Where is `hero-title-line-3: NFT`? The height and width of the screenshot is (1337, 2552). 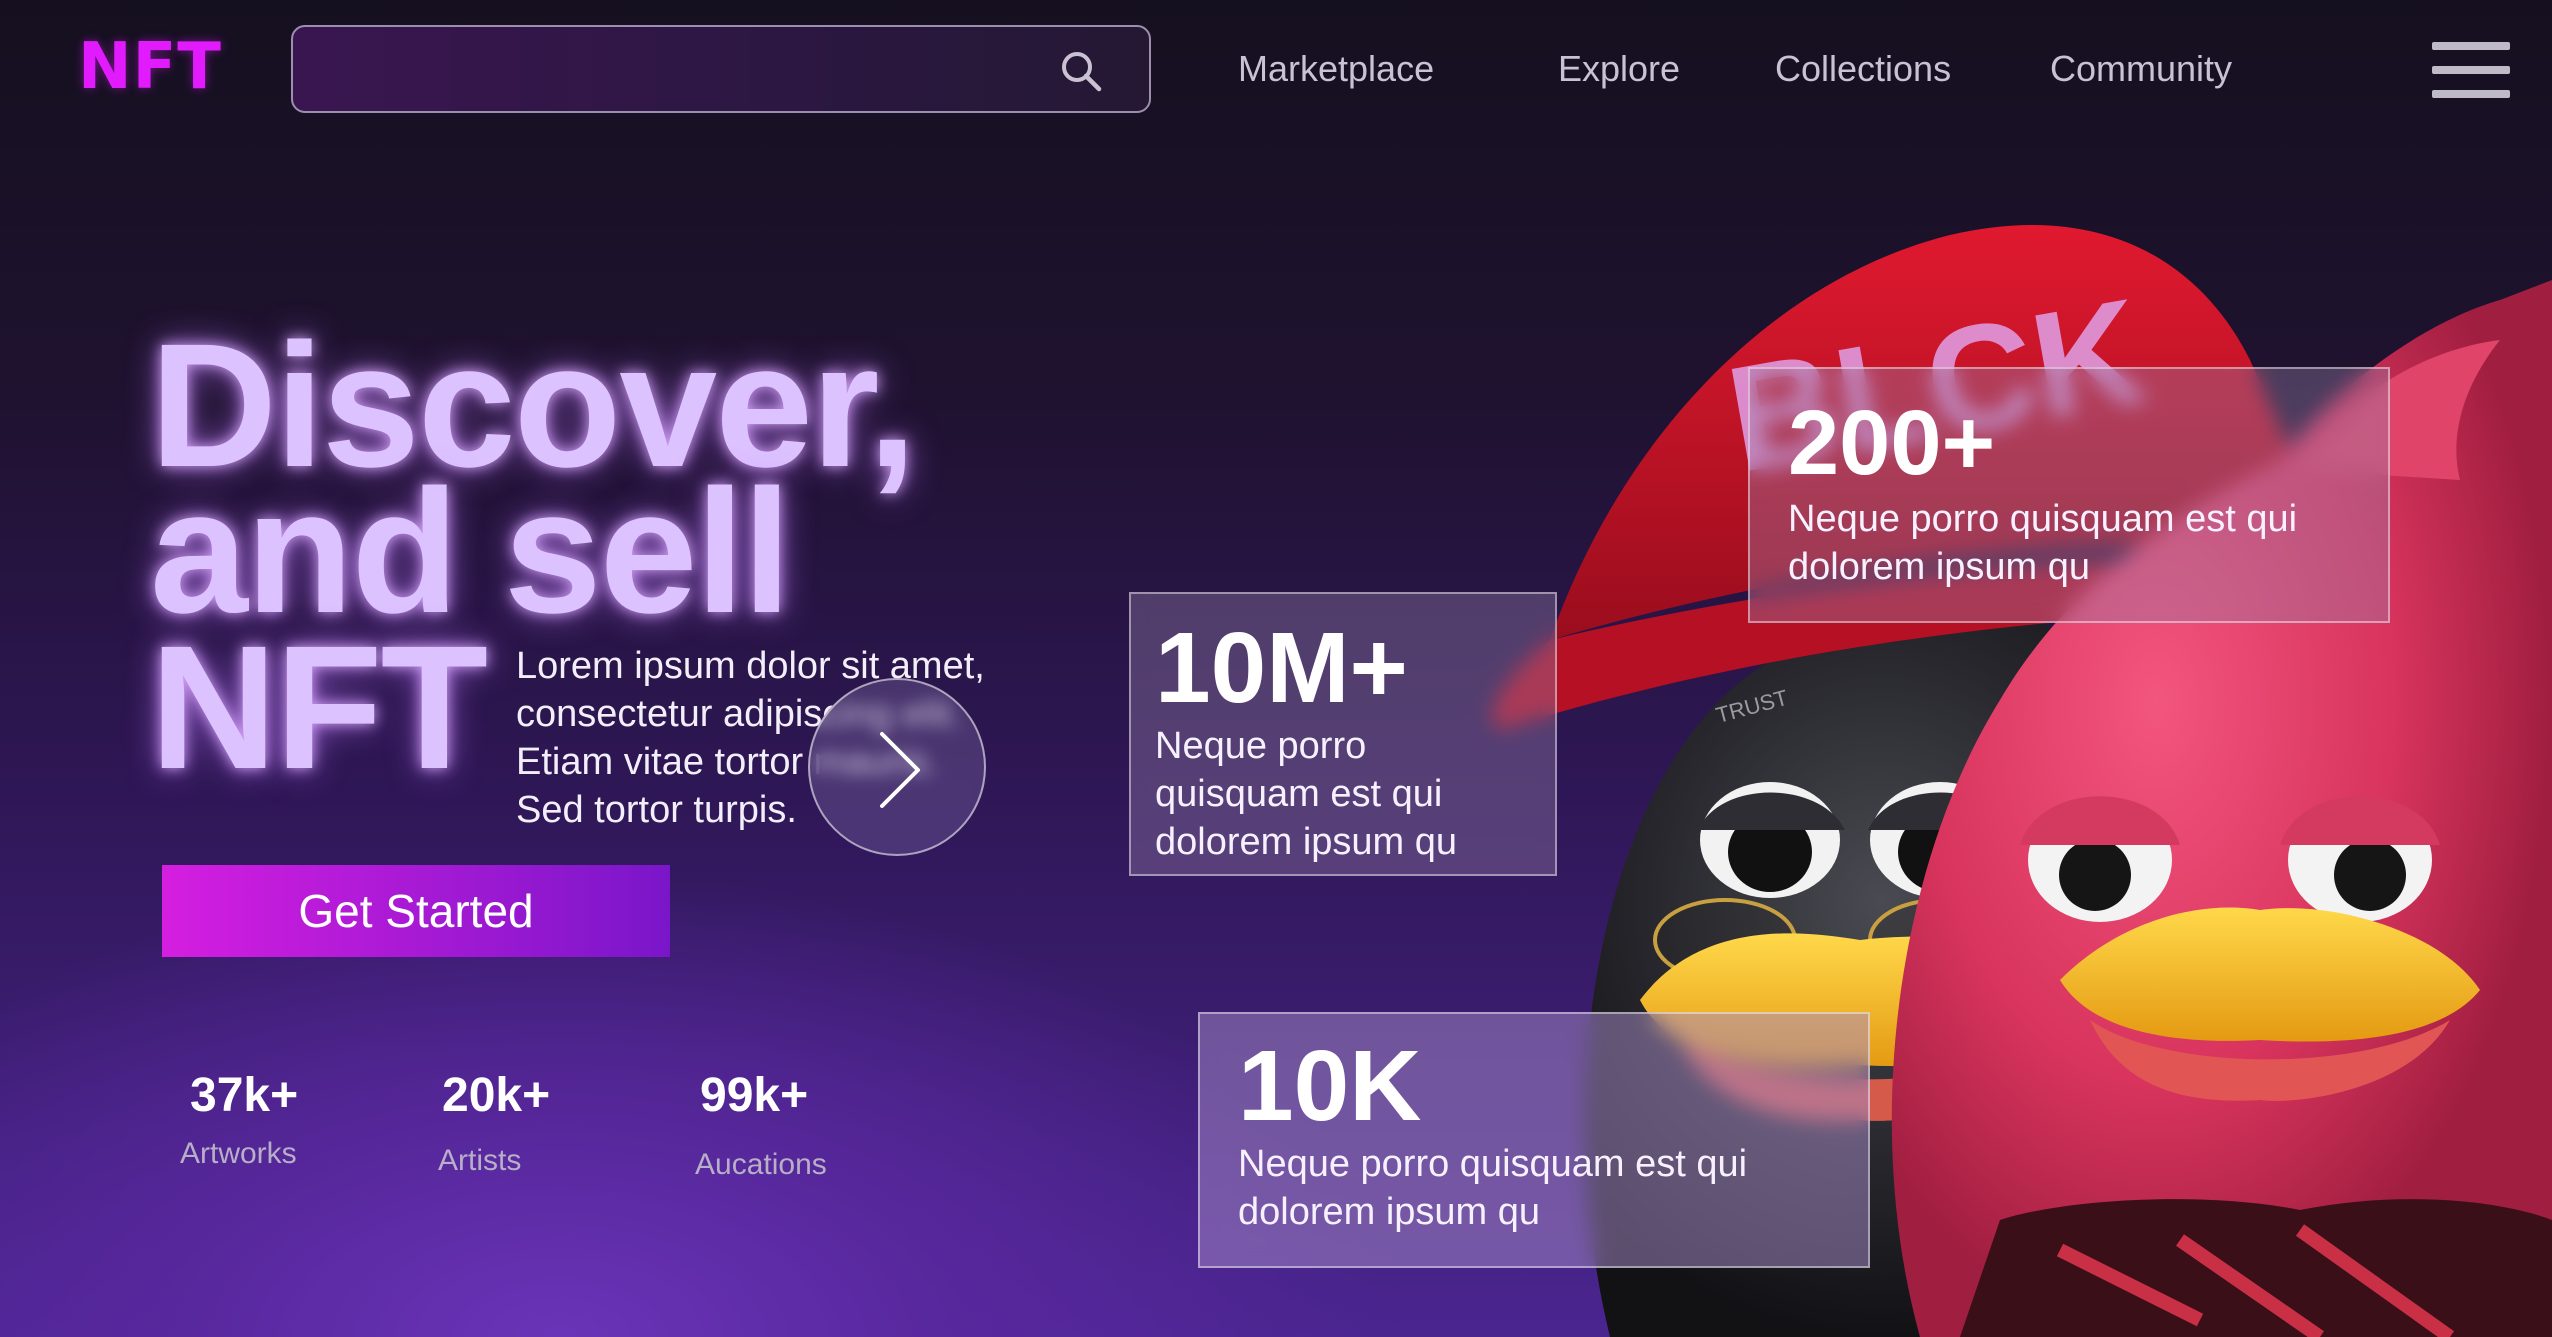
hero-title-line-3: NFT is located at coordinates (319, 708).